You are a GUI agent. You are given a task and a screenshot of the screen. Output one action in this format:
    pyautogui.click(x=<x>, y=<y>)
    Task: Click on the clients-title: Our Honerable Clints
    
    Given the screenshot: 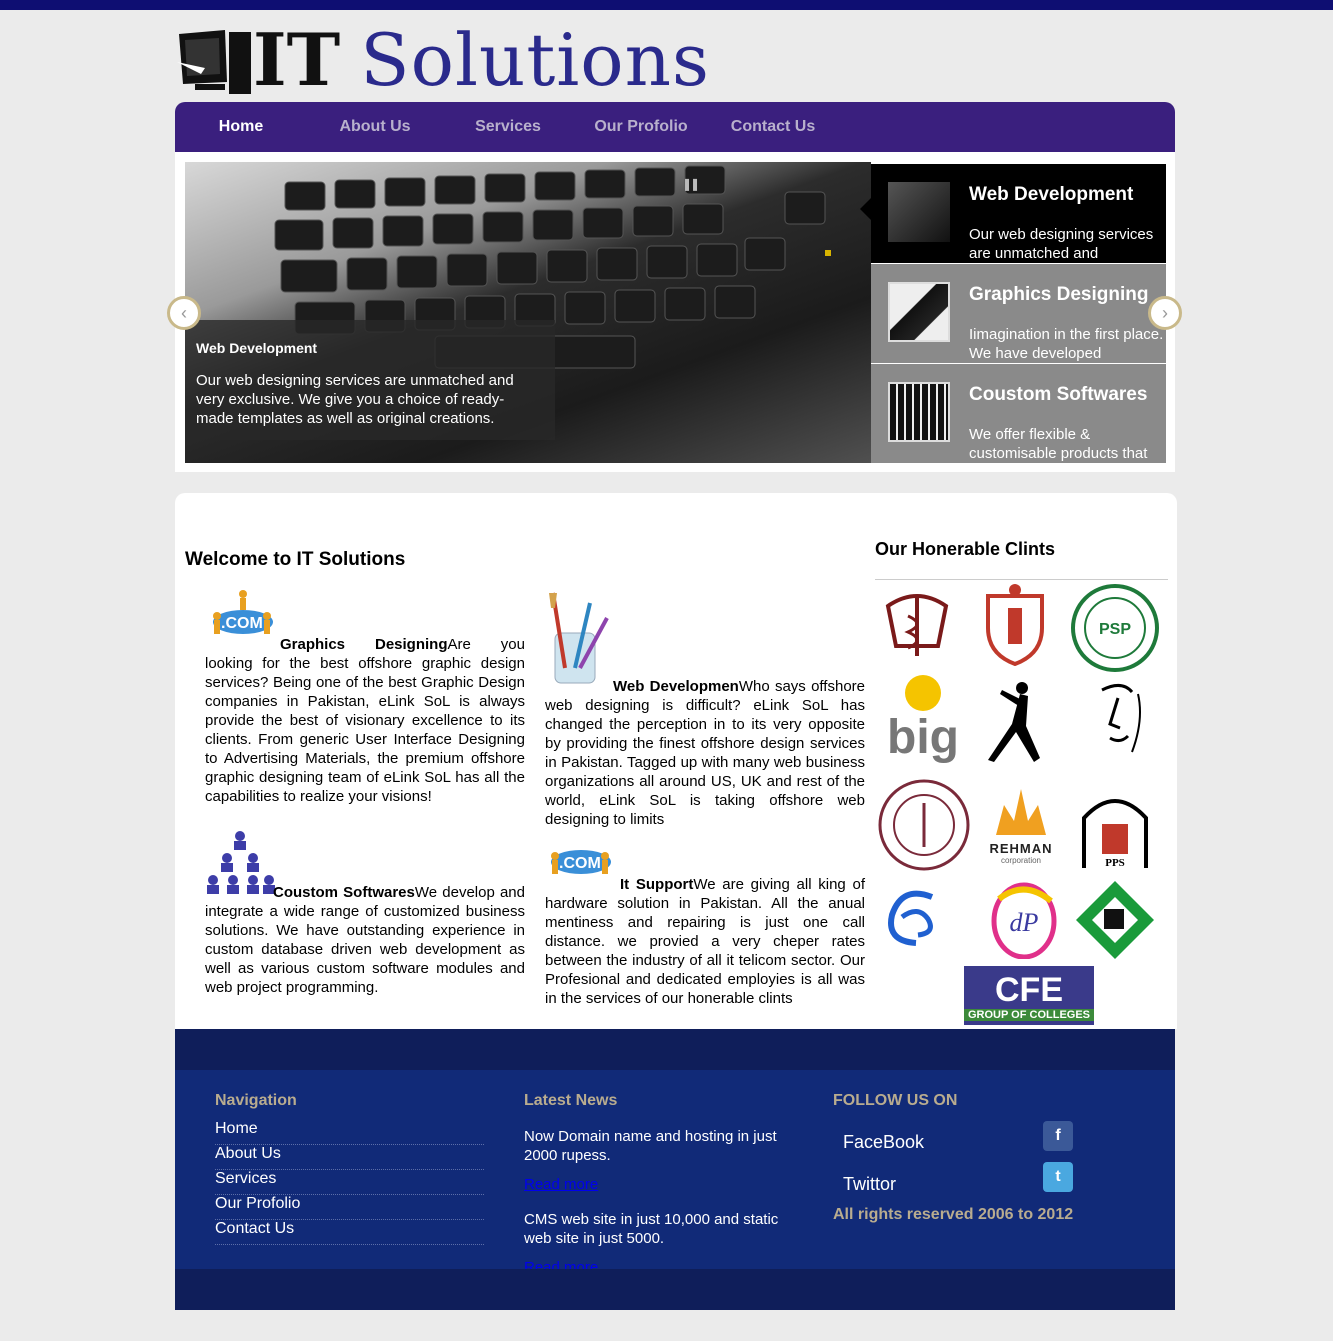 What is the action you would take?
    pyautogui.click(x=965, y=549)
    